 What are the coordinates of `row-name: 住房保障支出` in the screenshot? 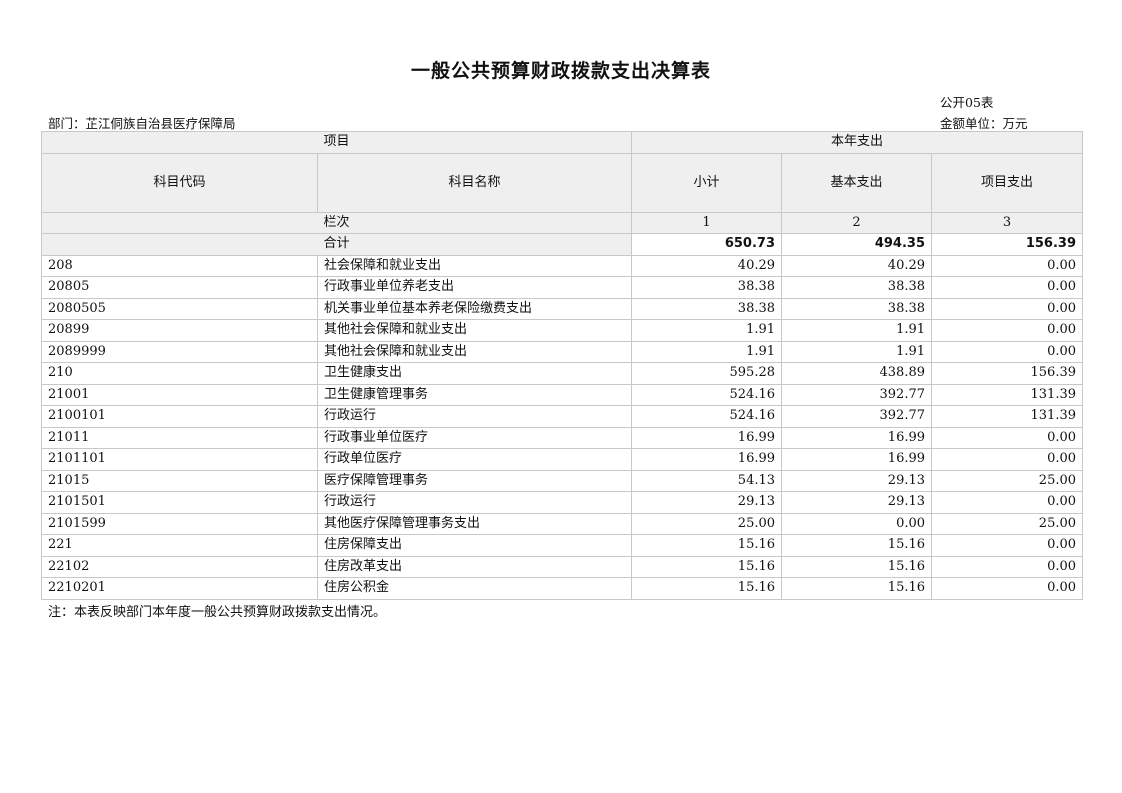 It's located at (474, 545).